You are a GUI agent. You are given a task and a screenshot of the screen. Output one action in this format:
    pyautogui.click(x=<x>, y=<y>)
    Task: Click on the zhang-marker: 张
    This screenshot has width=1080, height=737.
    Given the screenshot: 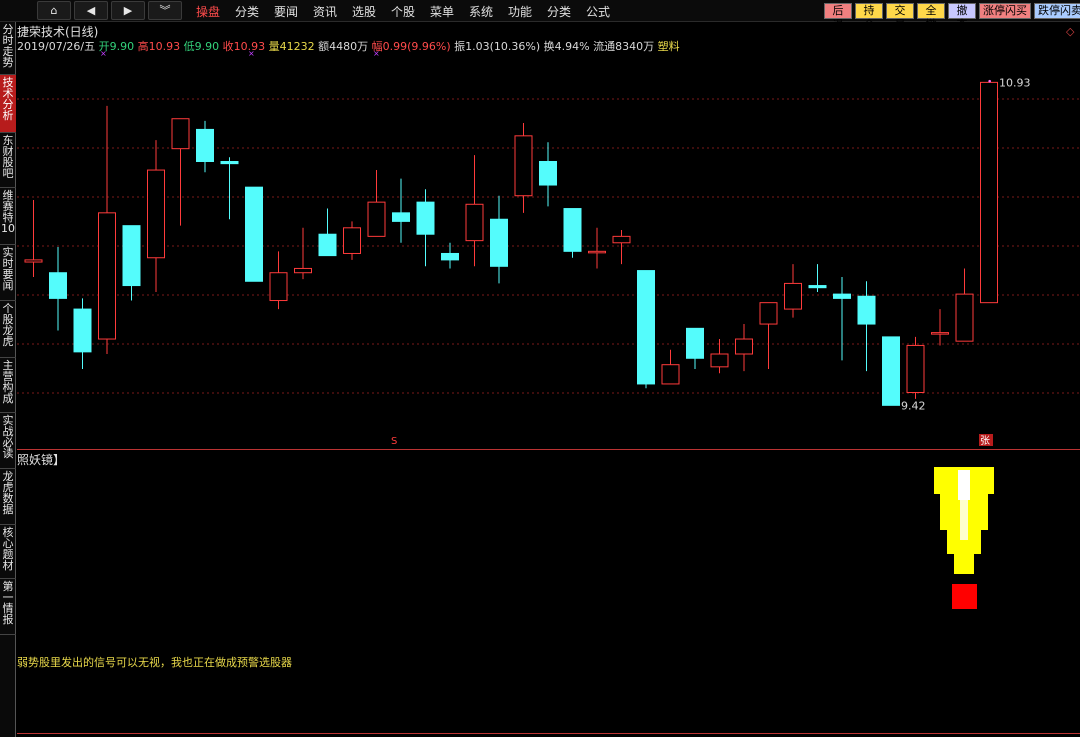 What is the action you would take?
    pyautogui.click(x=985, y=441)
    